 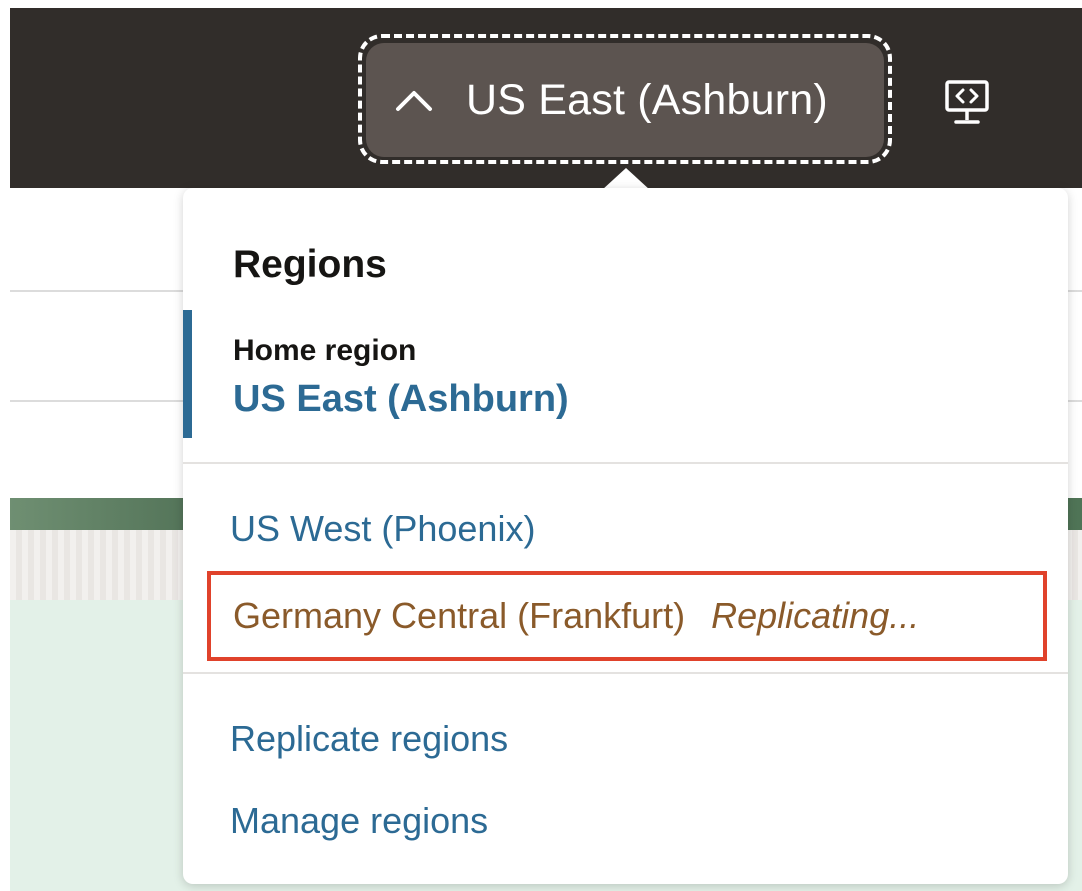 What do you see at coordinates (310, 264) in the screenshot?
I see `regions-title: Regions` at bounding box center [310, 264].